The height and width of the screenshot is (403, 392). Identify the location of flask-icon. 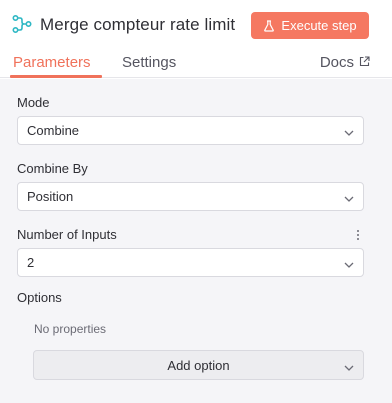
(269, 25).